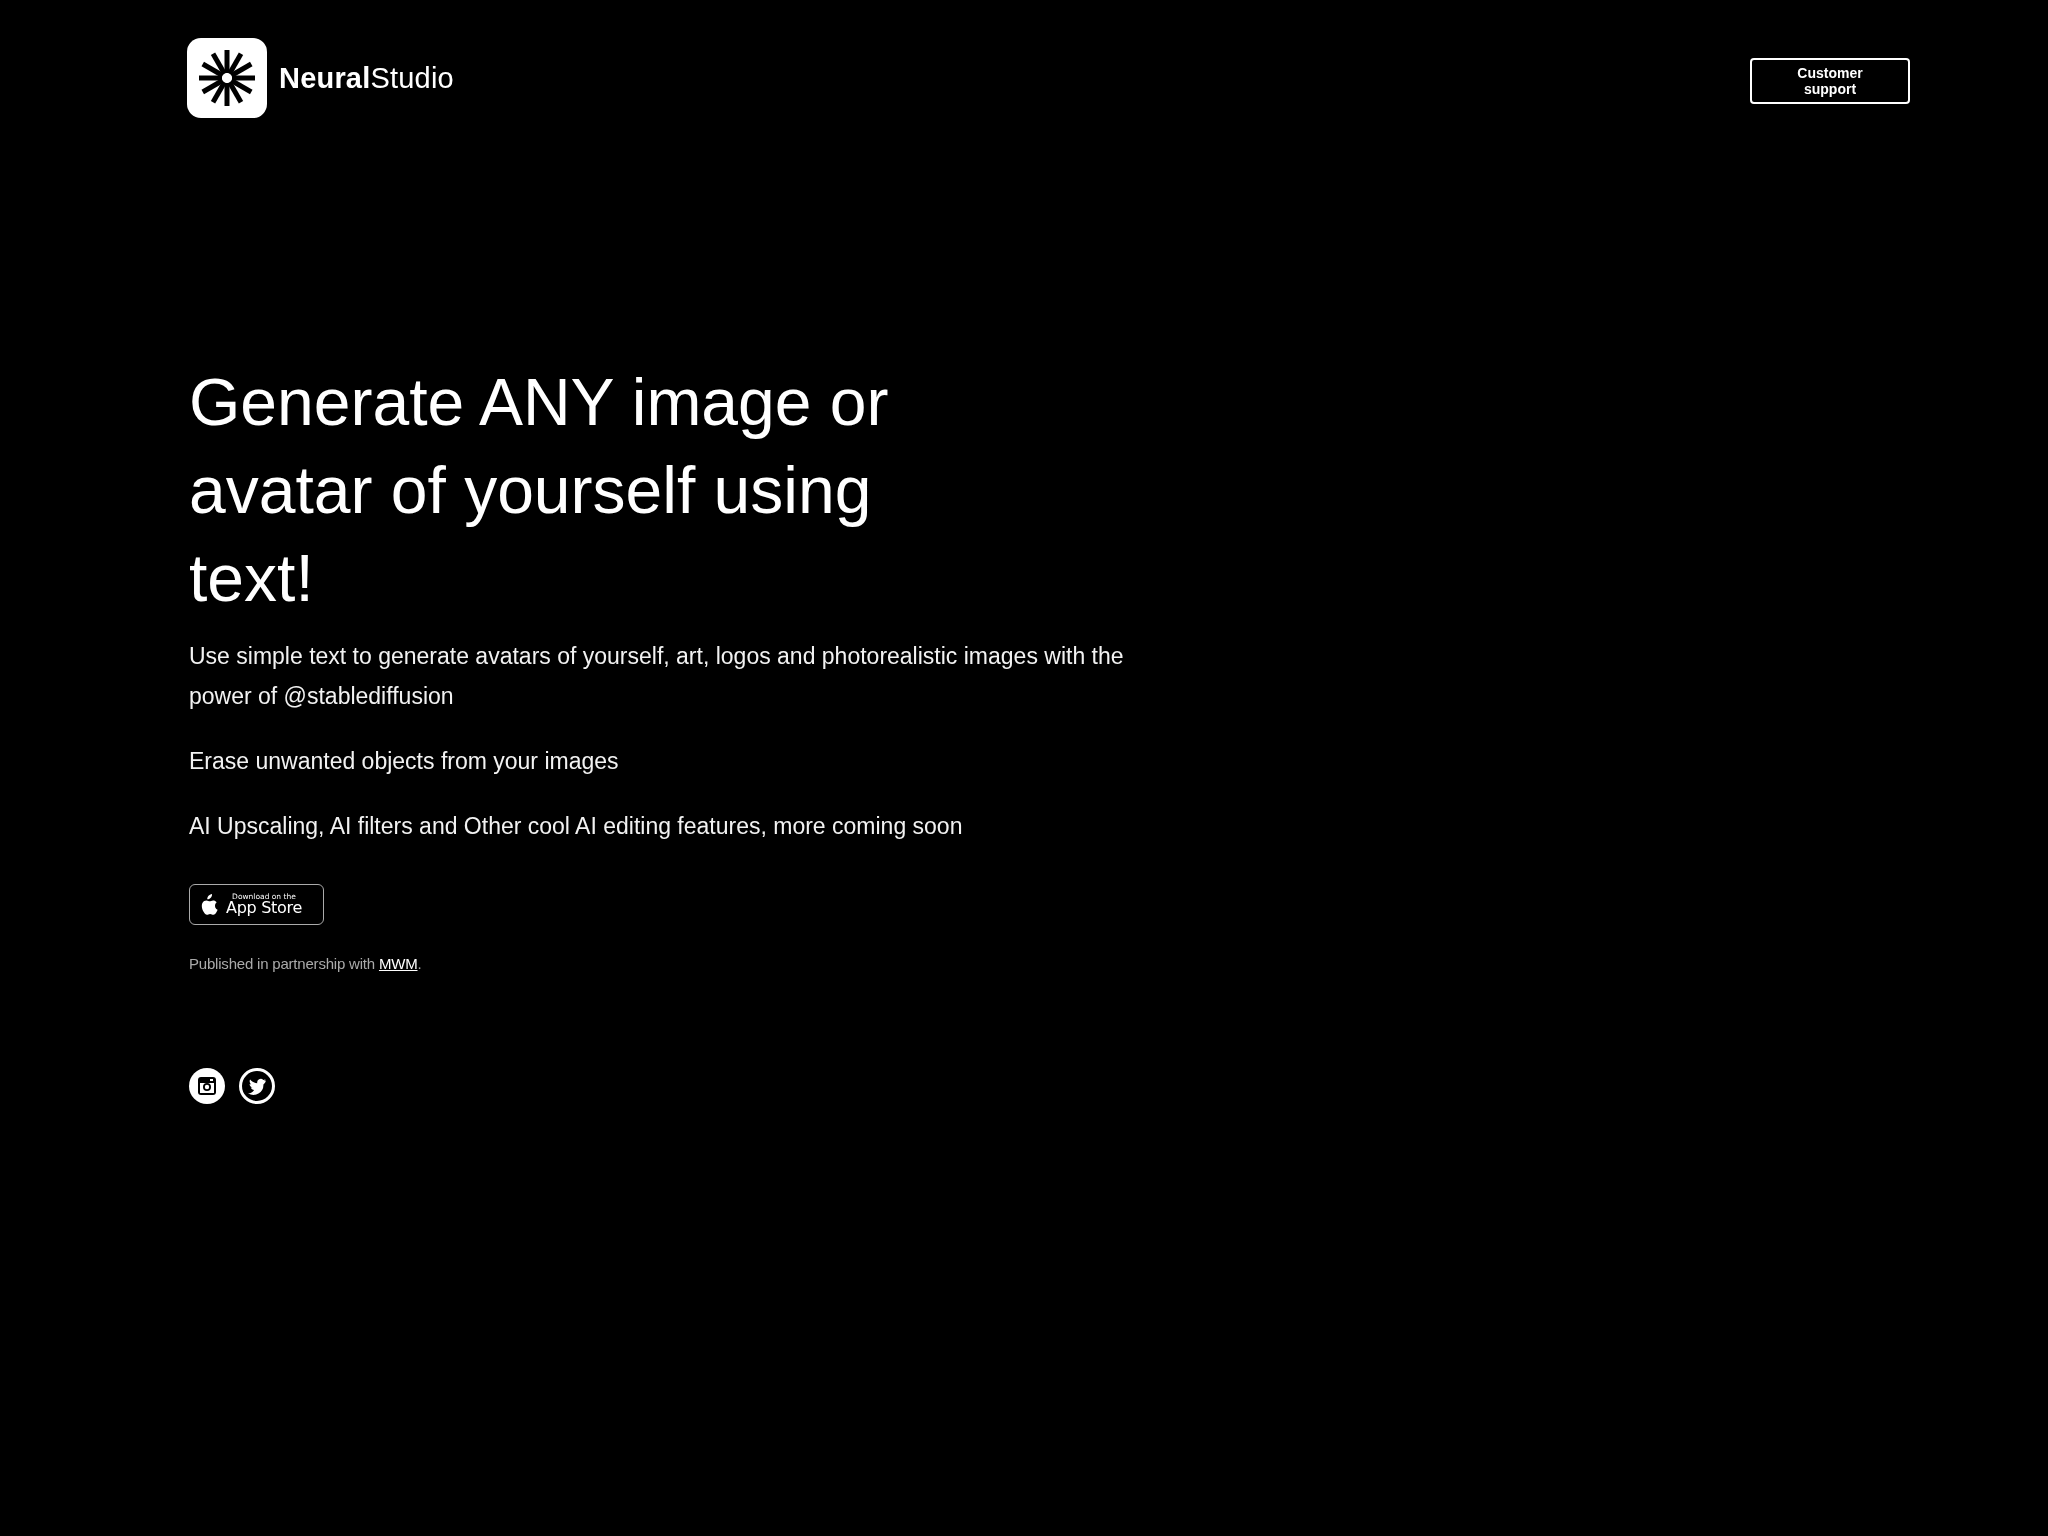  What do you see at coordinates (398, 963) in the screenshot?
I see `mwm-link: MWM` at bounding box center [398, 963].